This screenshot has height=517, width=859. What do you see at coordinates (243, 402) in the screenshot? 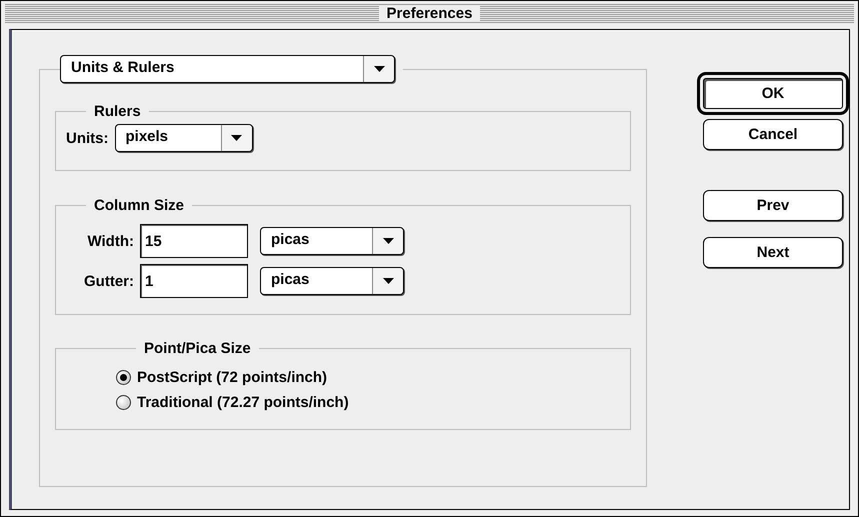
I see `radio-label: Traditional (72.27 points/inch)` at bounding box center [243, 402].